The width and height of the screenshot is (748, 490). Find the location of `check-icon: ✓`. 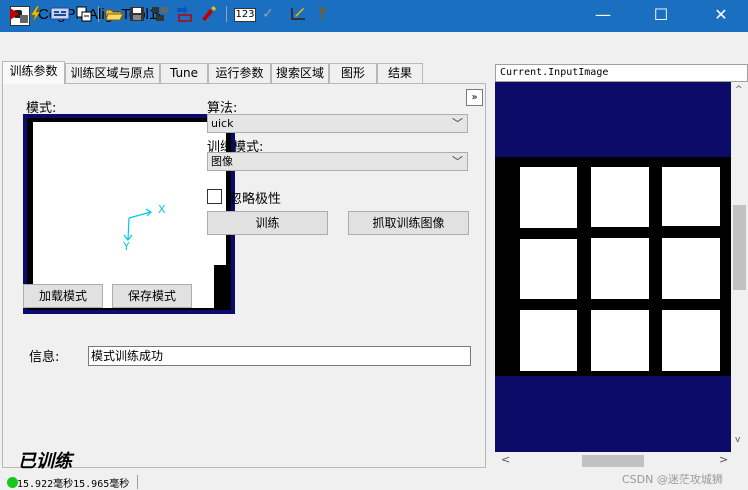

check-icon: ✓ is located at coordinates (268, 14).